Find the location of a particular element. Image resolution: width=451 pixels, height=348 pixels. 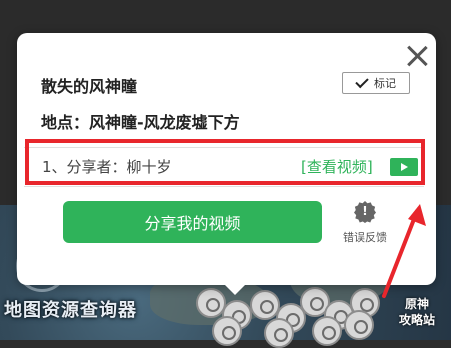

mark-button: 标记 is located at coordinates (376, 83).